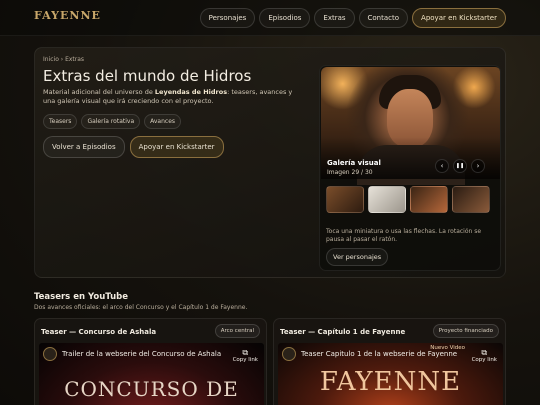 This screenshot has width=540, height=405. What do you see at coordinates (191, 92) in the screenshot?
I see `description-highlight: Leyendas de Hidros` at bounding box center [191, 92].